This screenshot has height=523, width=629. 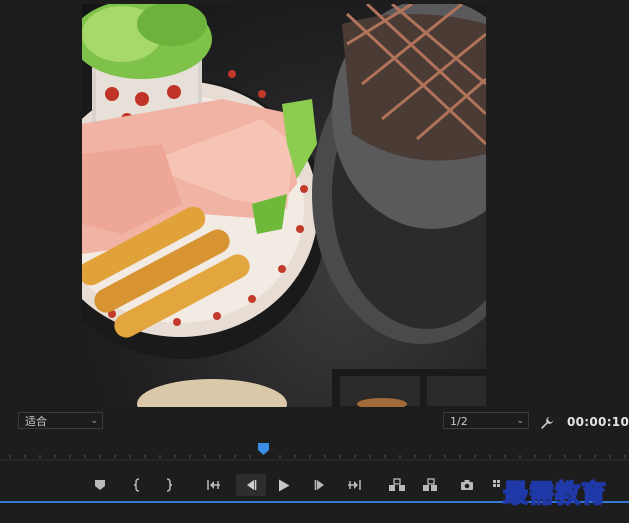 I want to click on monitor-controls: 适合 ⌄ 1/2 ⌄ 00:00:10:, so click(x=314, y=420).